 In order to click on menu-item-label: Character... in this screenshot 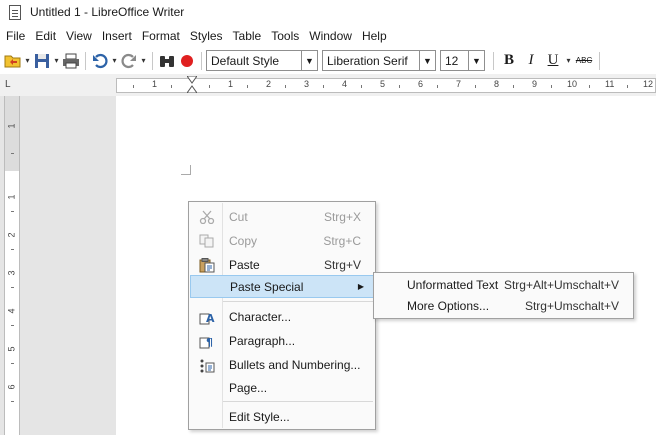, I will do `click(260, 317)`.